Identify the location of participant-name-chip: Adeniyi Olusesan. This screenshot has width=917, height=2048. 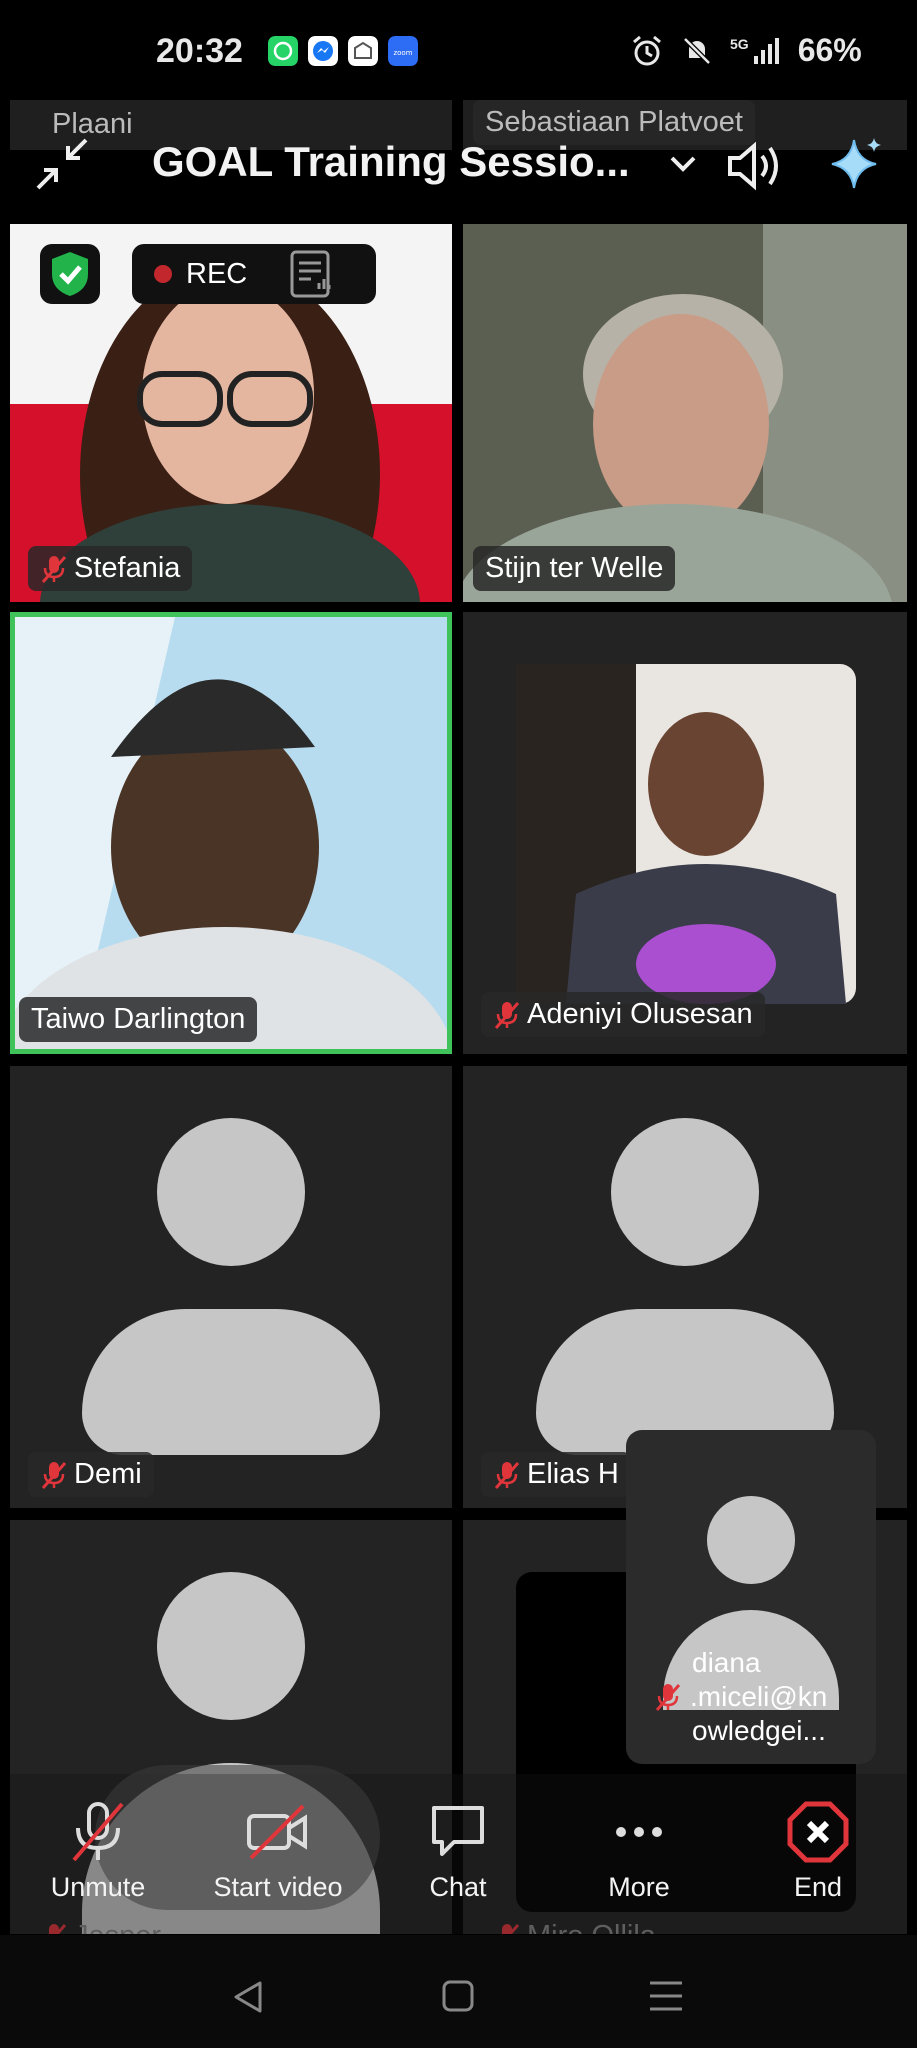
(623, 1014).